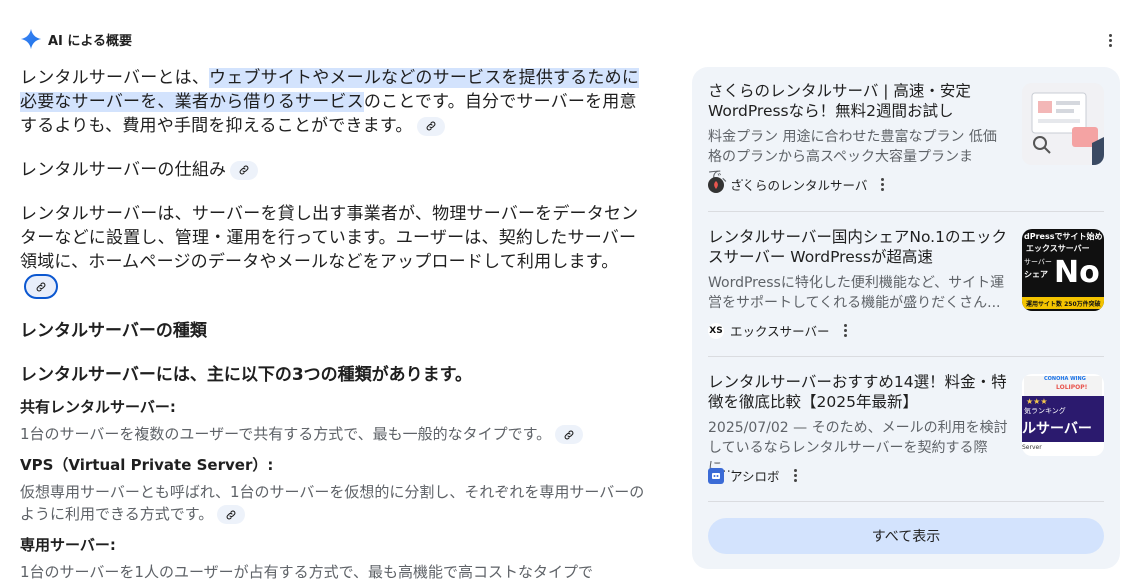 The height and width of the screenshot is (587, 1137). I want to click on source-thumbnail, so click(1063, 124).